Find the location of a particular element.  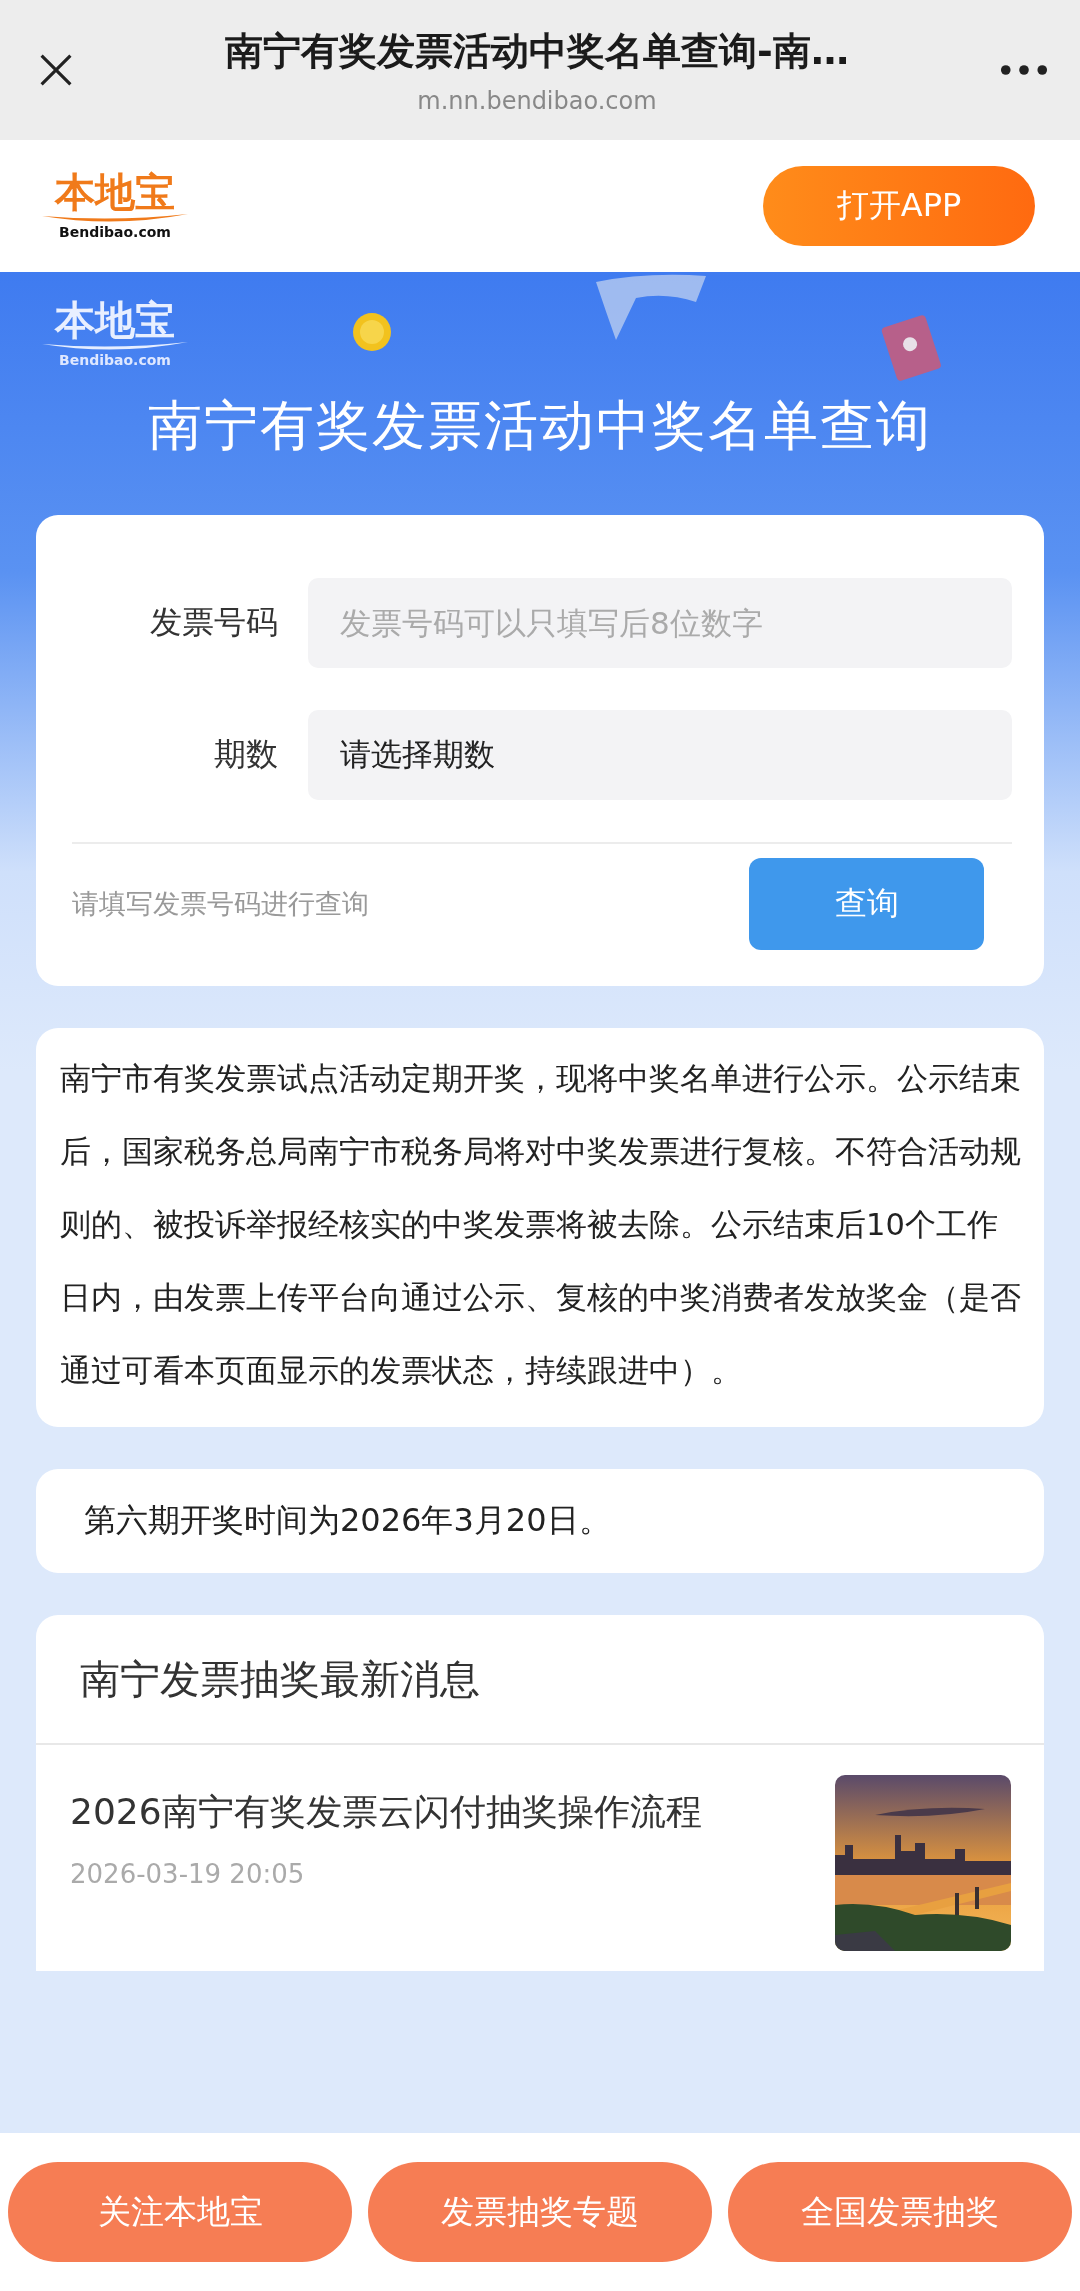

draw-date-text: 第六期开奖时间为2026年3月20日。 is located at coordinates (347, 1520).